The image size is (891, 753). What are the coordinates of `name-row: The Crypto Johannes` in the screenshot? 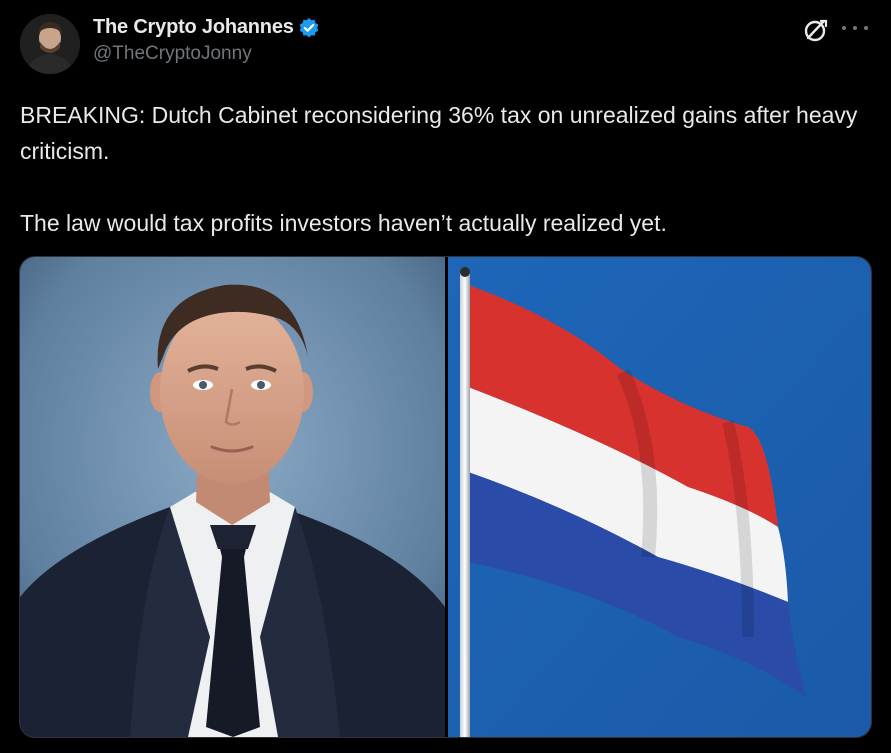 It's located at (206, 27).